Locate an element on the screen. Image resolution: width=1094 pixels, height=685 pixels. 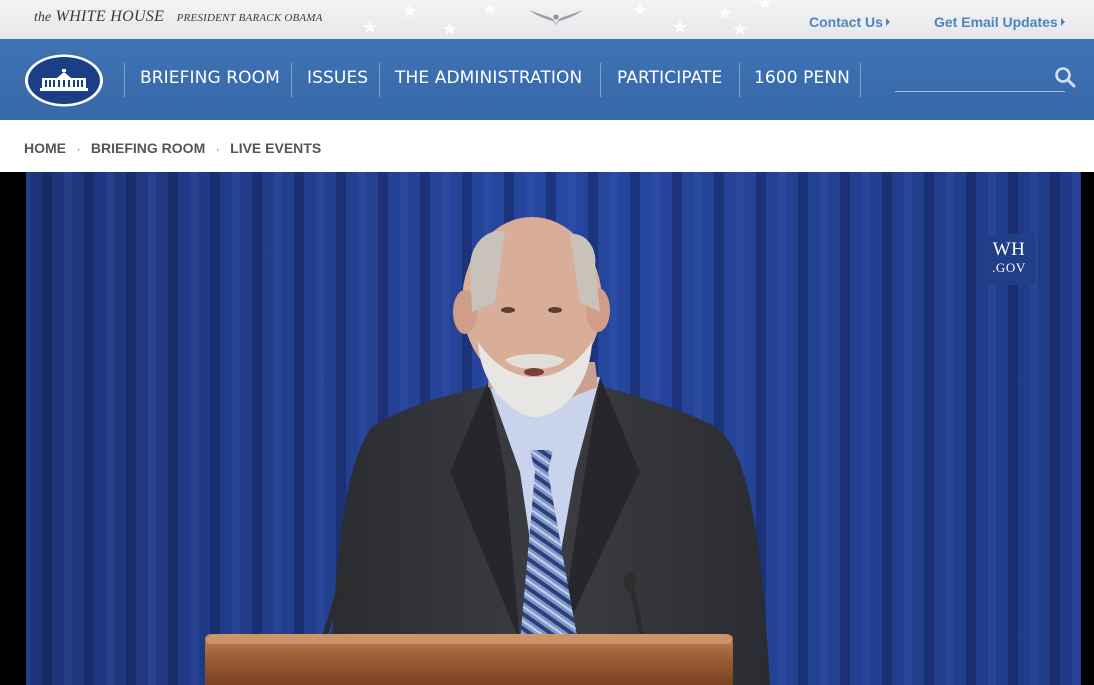
nav-the-administration: THE ADMINISTRATION is located at coordinates (488, 78).